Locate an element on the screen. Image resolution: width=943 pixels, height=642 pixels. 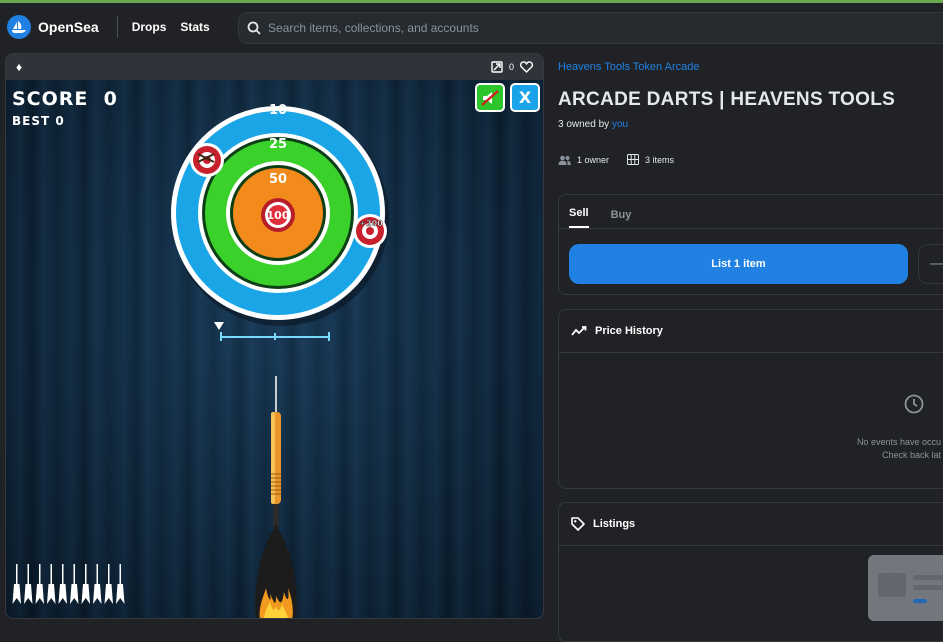
owned-prefix: 3 owned by is located at coordinates (584, 124).